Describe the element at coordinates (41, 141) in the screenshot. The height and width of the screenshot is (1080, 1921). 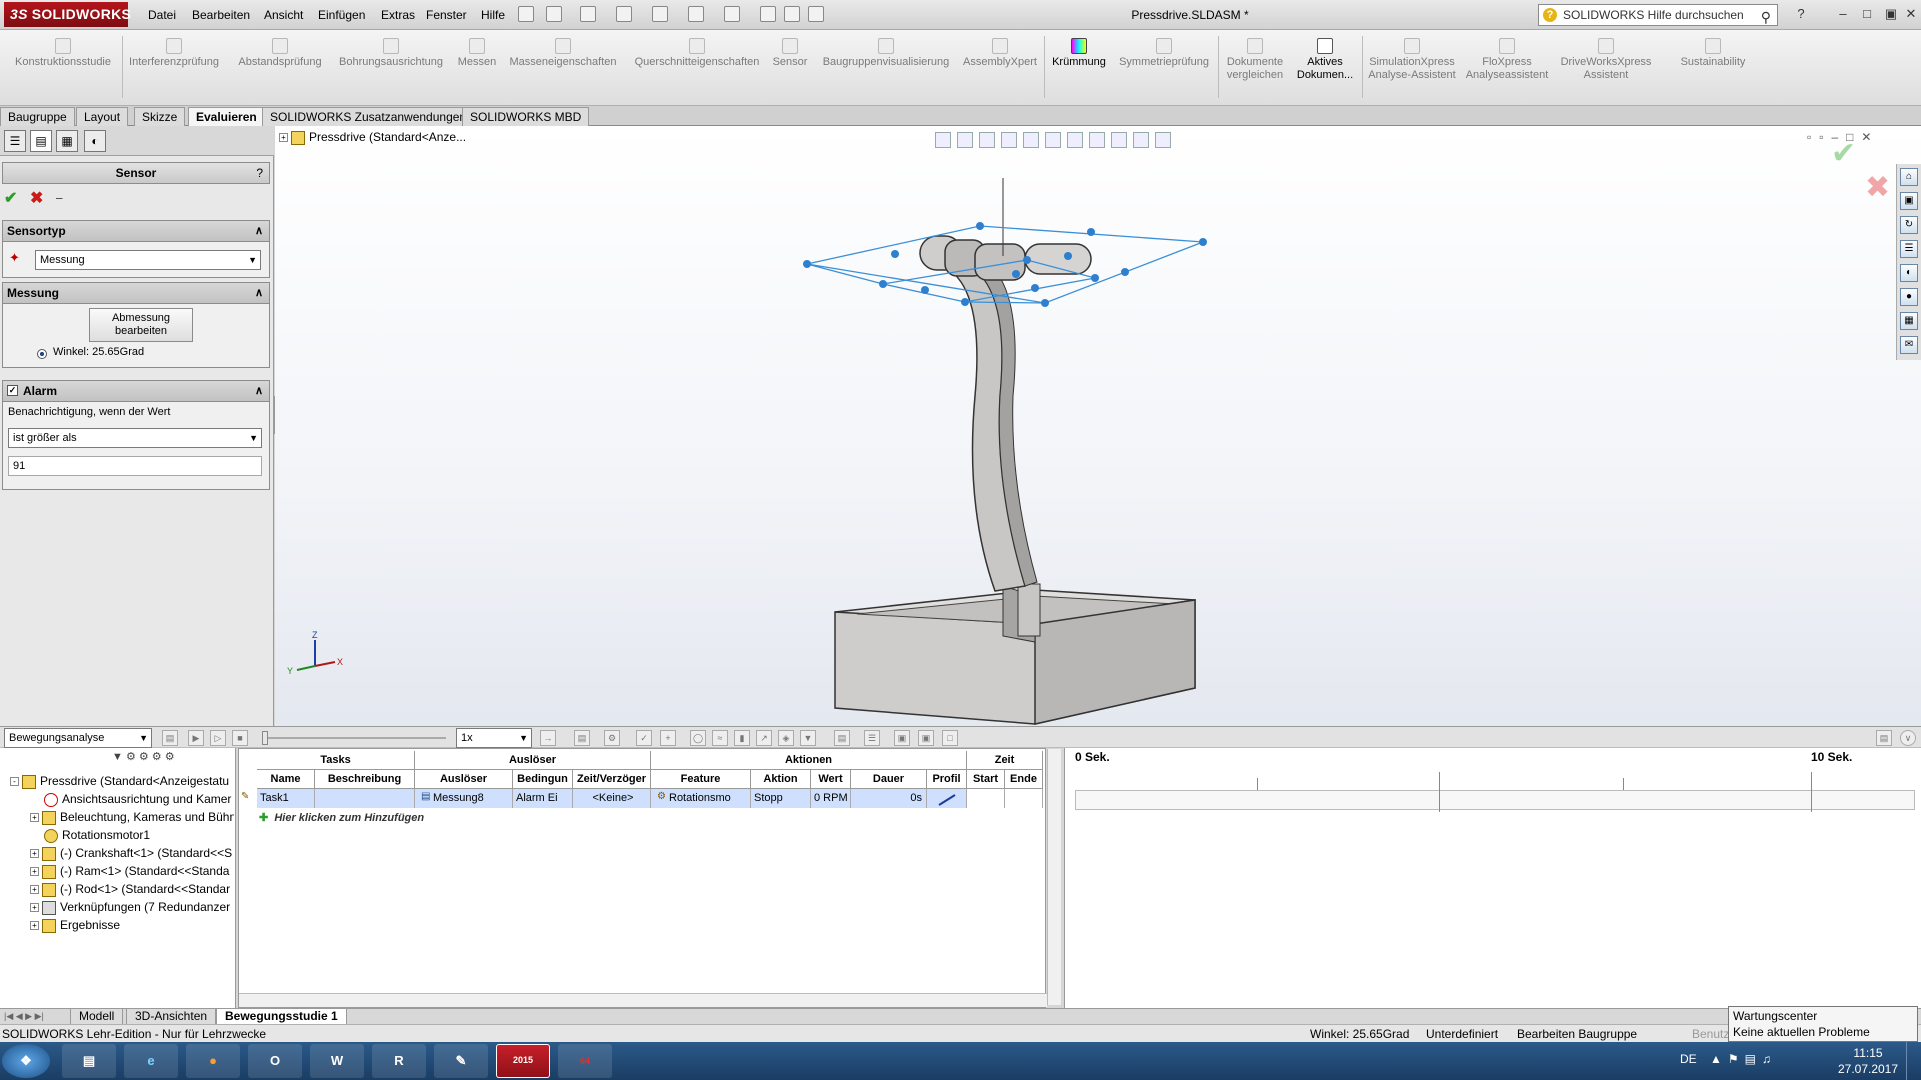
I see `property-manager-tab-icon: ▤` at that location.